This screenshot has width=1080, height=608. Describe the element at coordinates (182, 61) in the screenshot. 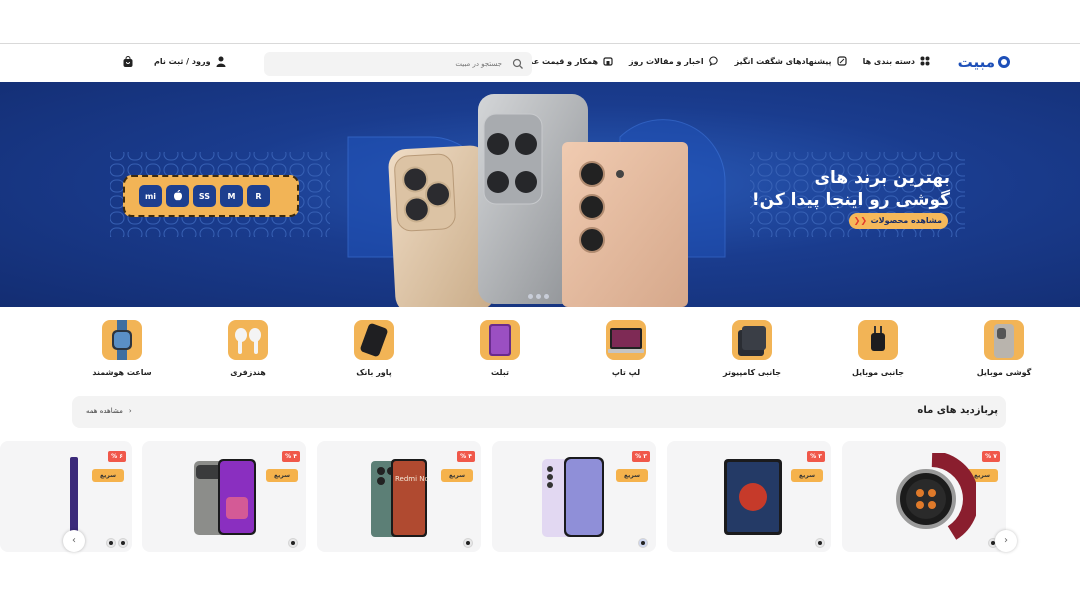

I see `login-label: ورود / ثبت نام` at that location.